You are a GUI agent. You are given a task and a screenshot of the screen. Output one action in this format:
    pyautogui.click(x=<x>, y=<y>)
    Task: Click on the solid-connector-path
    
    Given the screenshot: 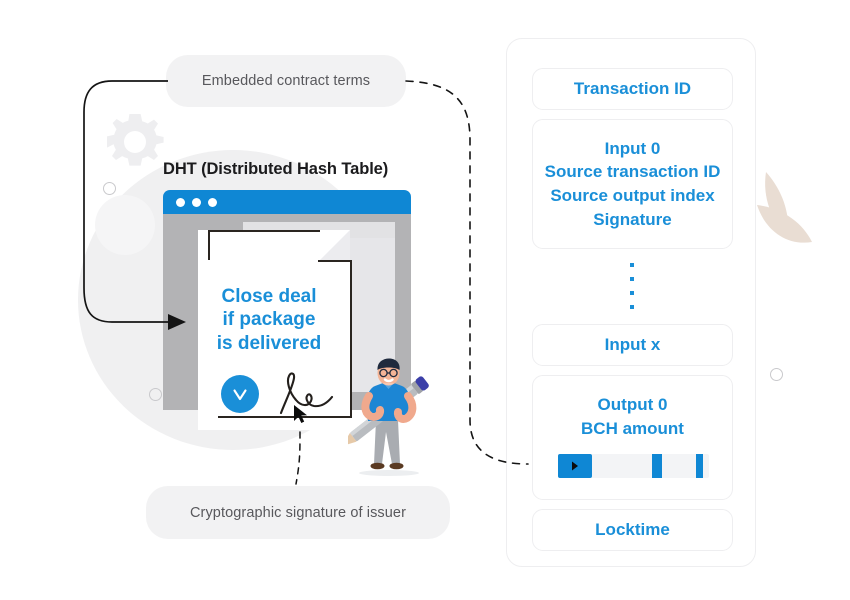 What is the action you would take?
    pyautogui.click(x=126, y=201)
    